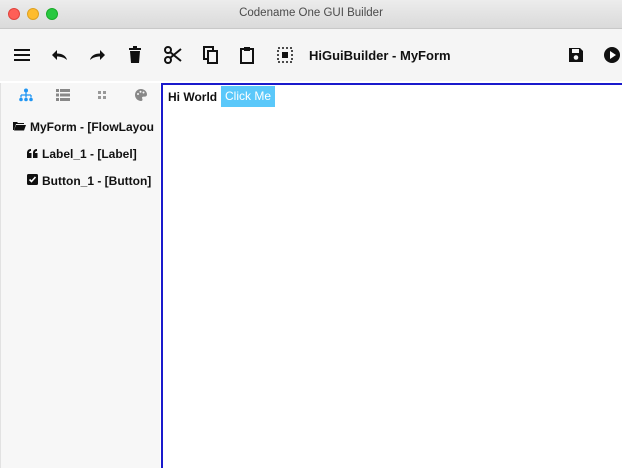  Describe the element at coordinates (63, 95) in the screenshot. I see `list-icon` at that location.